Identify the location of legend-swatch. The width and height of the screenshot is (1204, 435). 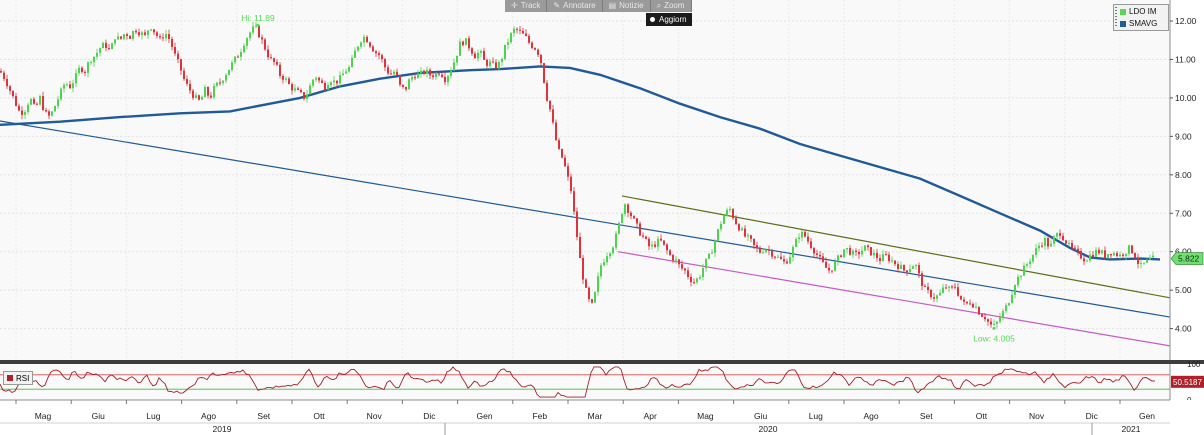
(1123, 11).